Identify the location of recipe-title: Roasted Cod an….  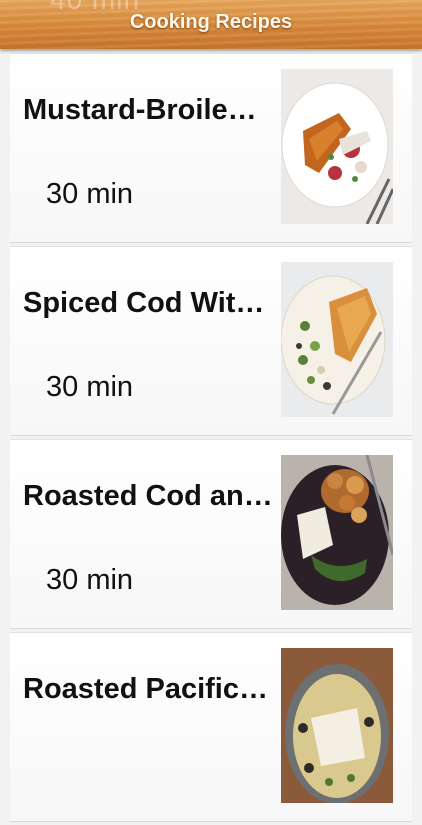
(148, 496).